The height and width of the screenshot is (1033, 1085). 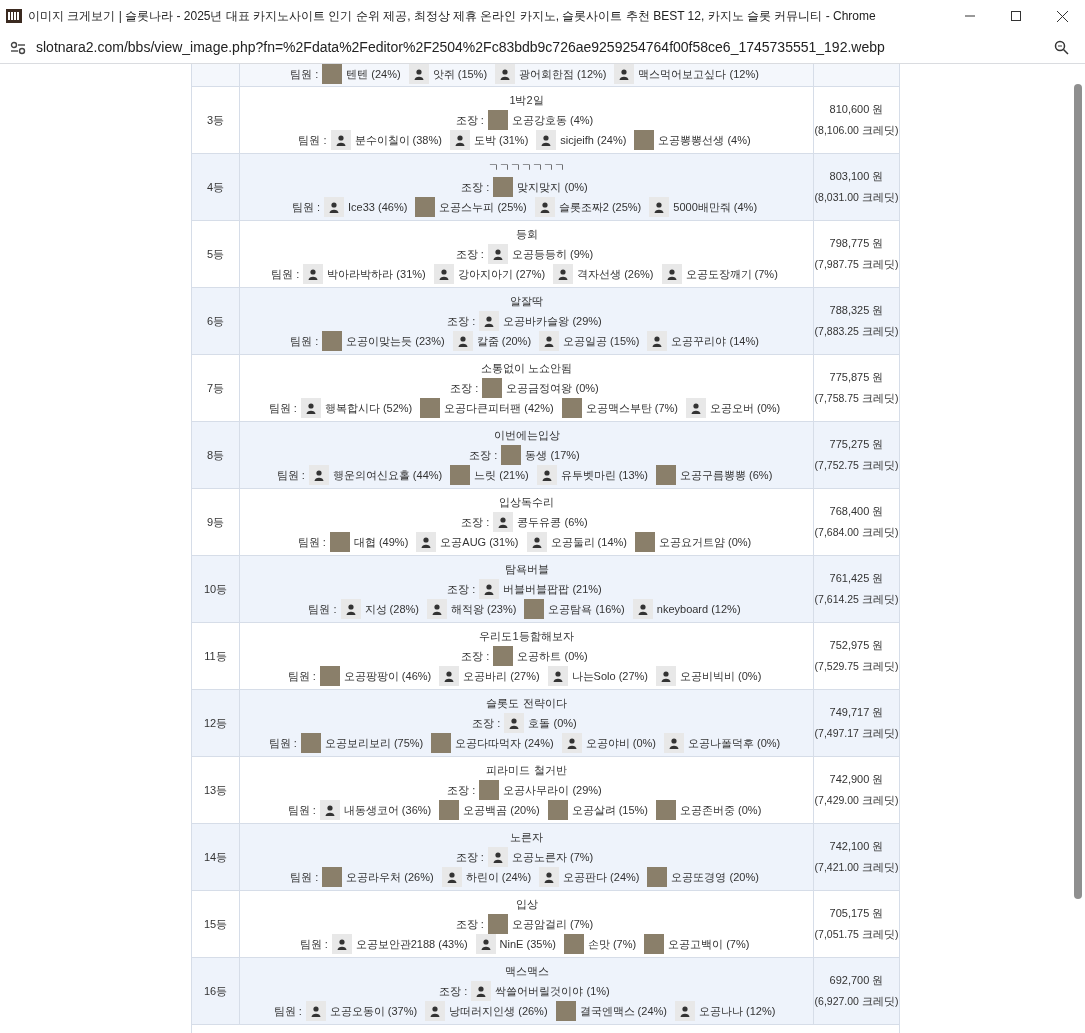 What do you see at coordinates (731, 274) in the screenshot?
I see `member-name: 오공도장깨기 (7%)` at bounding box center [731, 274].